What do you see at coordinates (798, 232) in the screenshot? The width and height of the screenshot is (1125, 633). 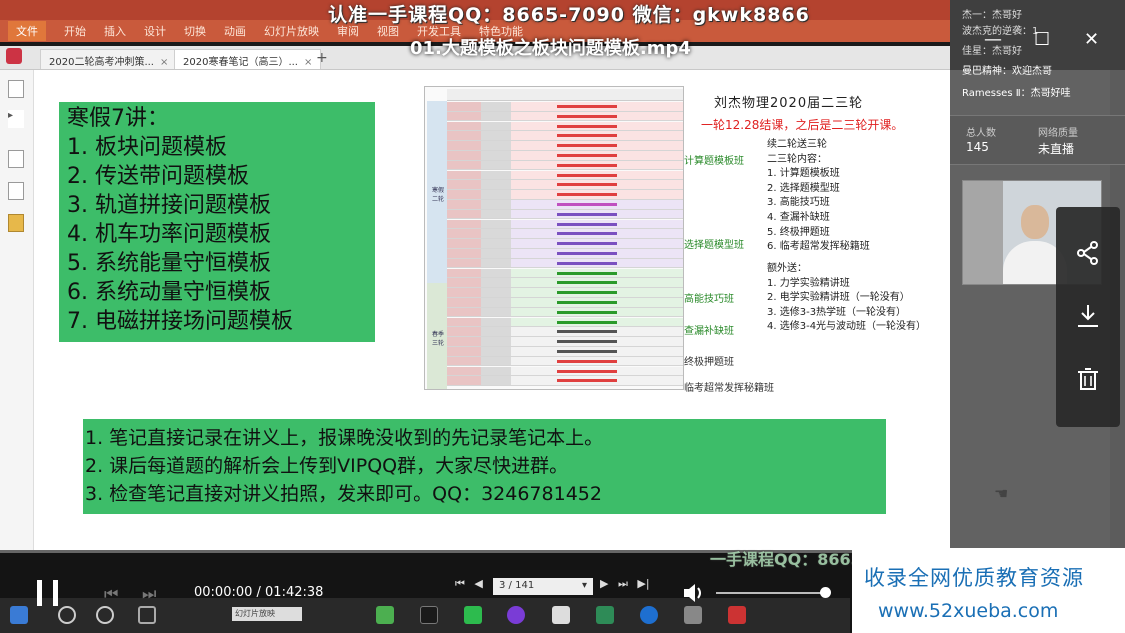 I see `plan-line: 5. 终极押题班` at bounding box center [798, 232].